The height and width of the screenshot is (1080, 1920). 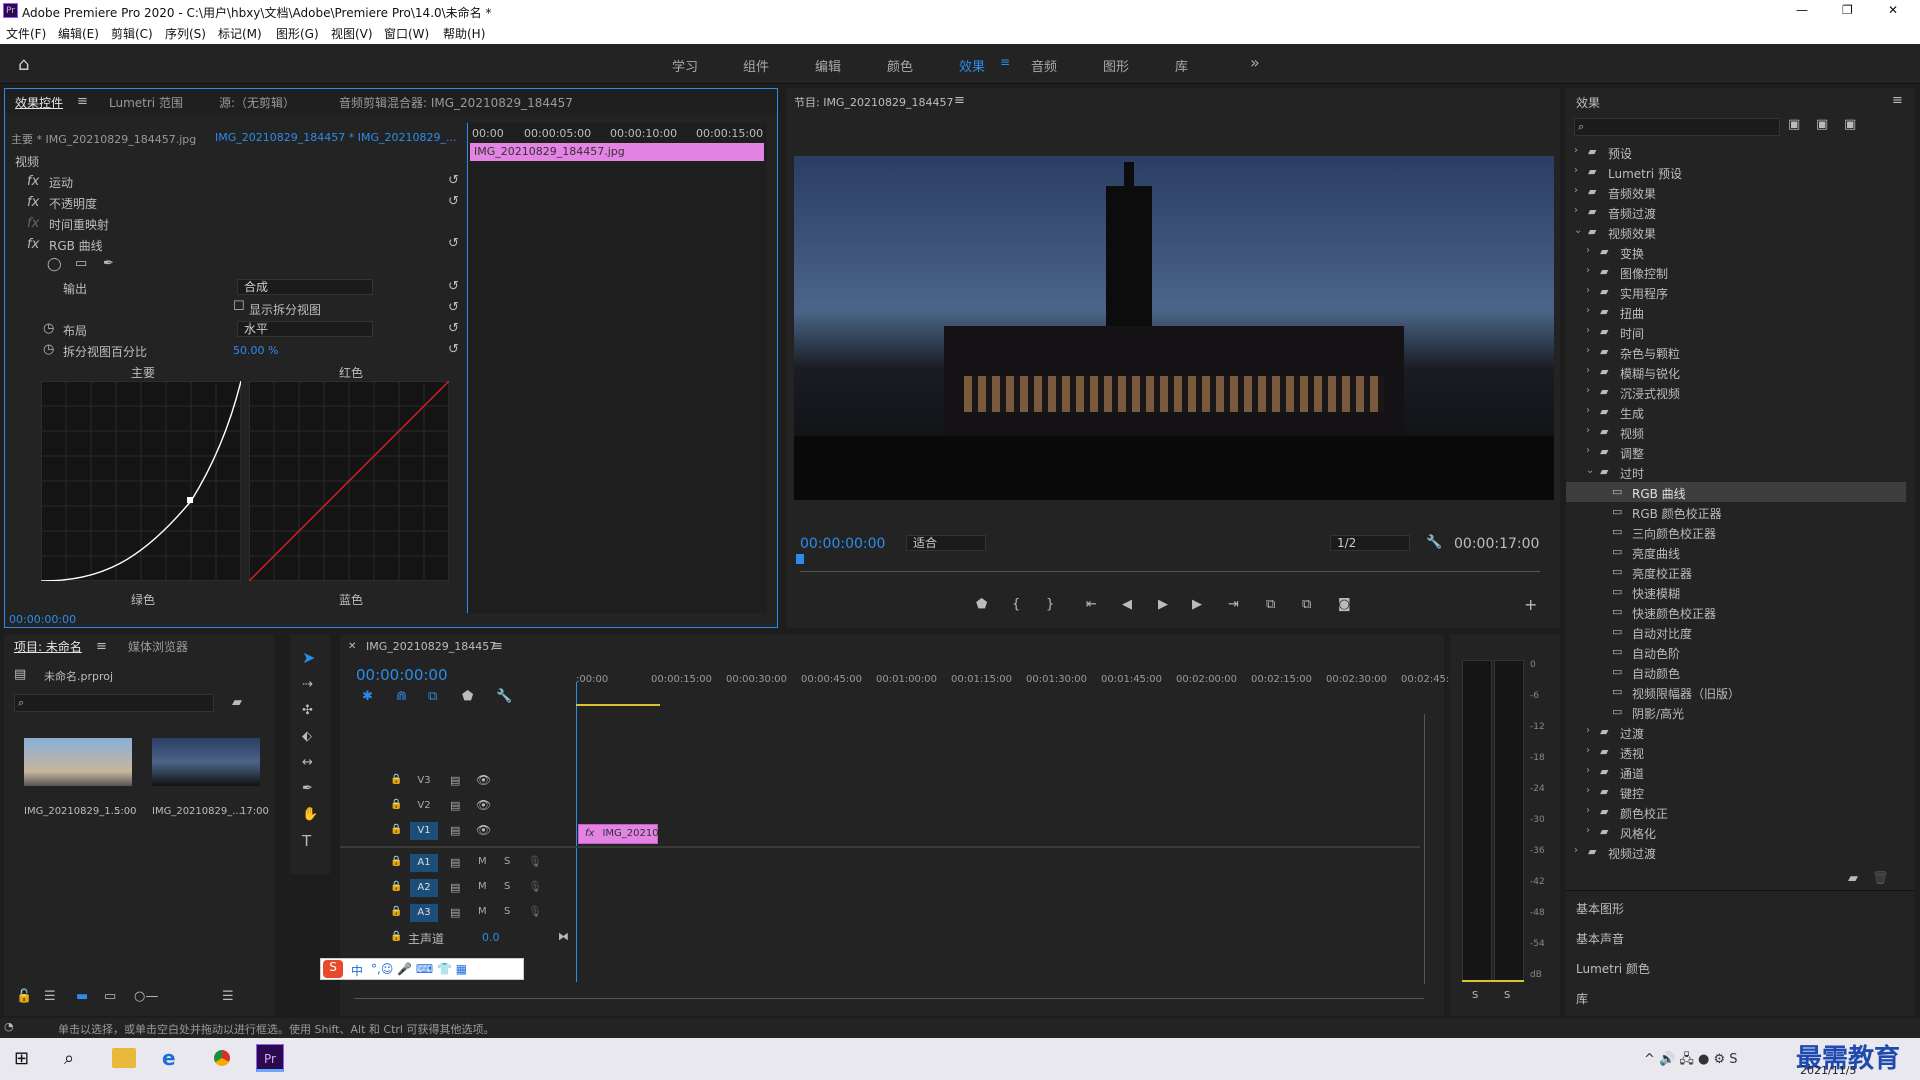 What do you see at coordinates (889, 998) in the screenshot?
I see `horizontal-scrollbar` at bounding box center [889, 998].